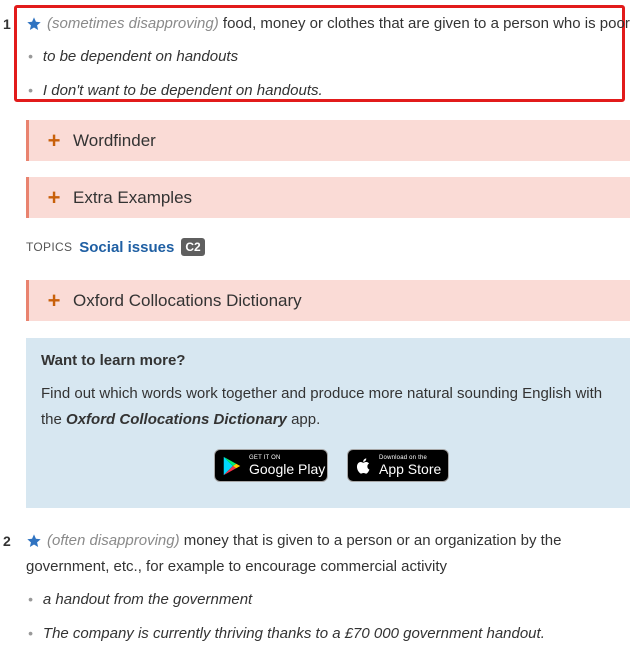 The image size is (633, 660). What do you see at coordinates (328, 140) in the screenshot?
I see `wordfinder-toggle: + Wordfinder` at bounding box center [328, 140].